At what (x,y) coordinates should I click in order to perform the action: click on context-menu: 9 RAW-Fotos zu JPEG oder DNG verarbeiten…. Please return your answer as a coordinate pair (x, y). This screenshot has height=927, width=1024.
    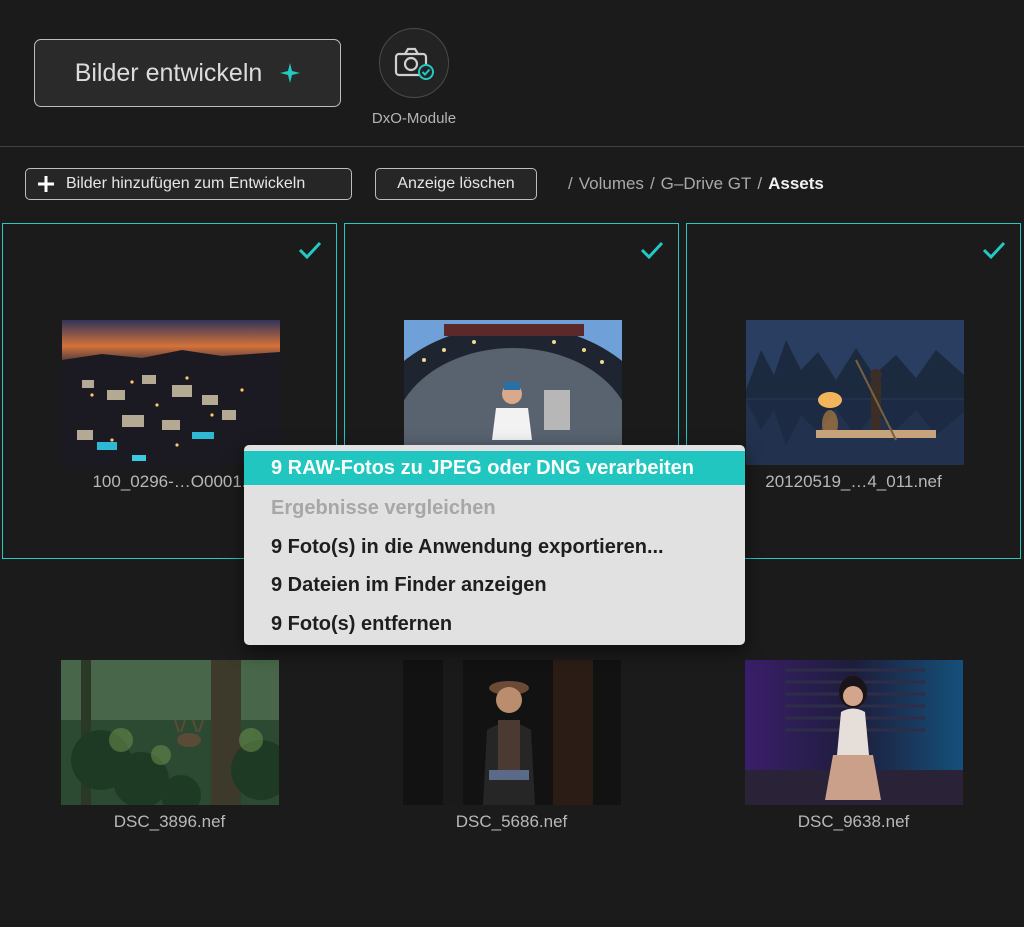
    Looking at the image, I should click on (494, 545).